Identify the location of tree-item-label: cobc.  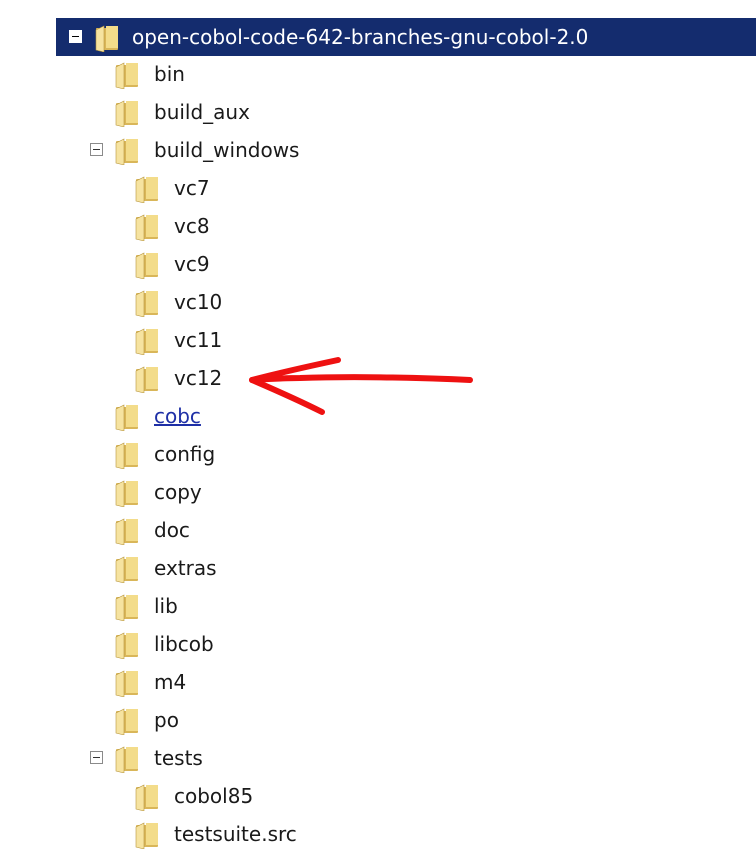
(177, 416).